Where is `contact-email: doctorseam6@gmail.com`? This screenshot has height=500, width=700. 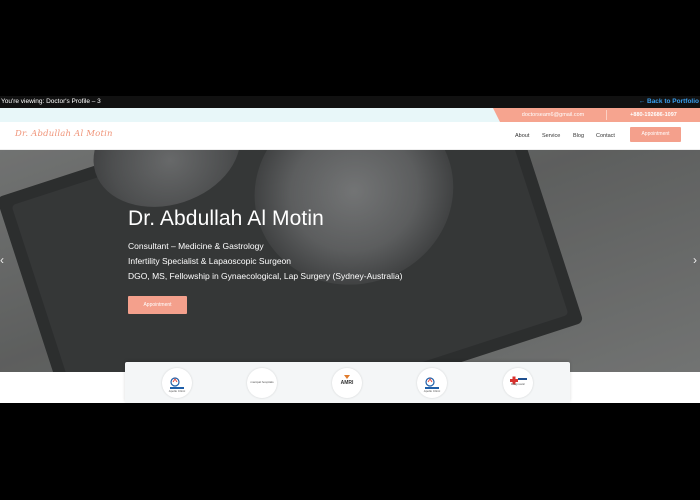 contact-email: doctorseam6@gmail.com is located at coordinates (553, 115).